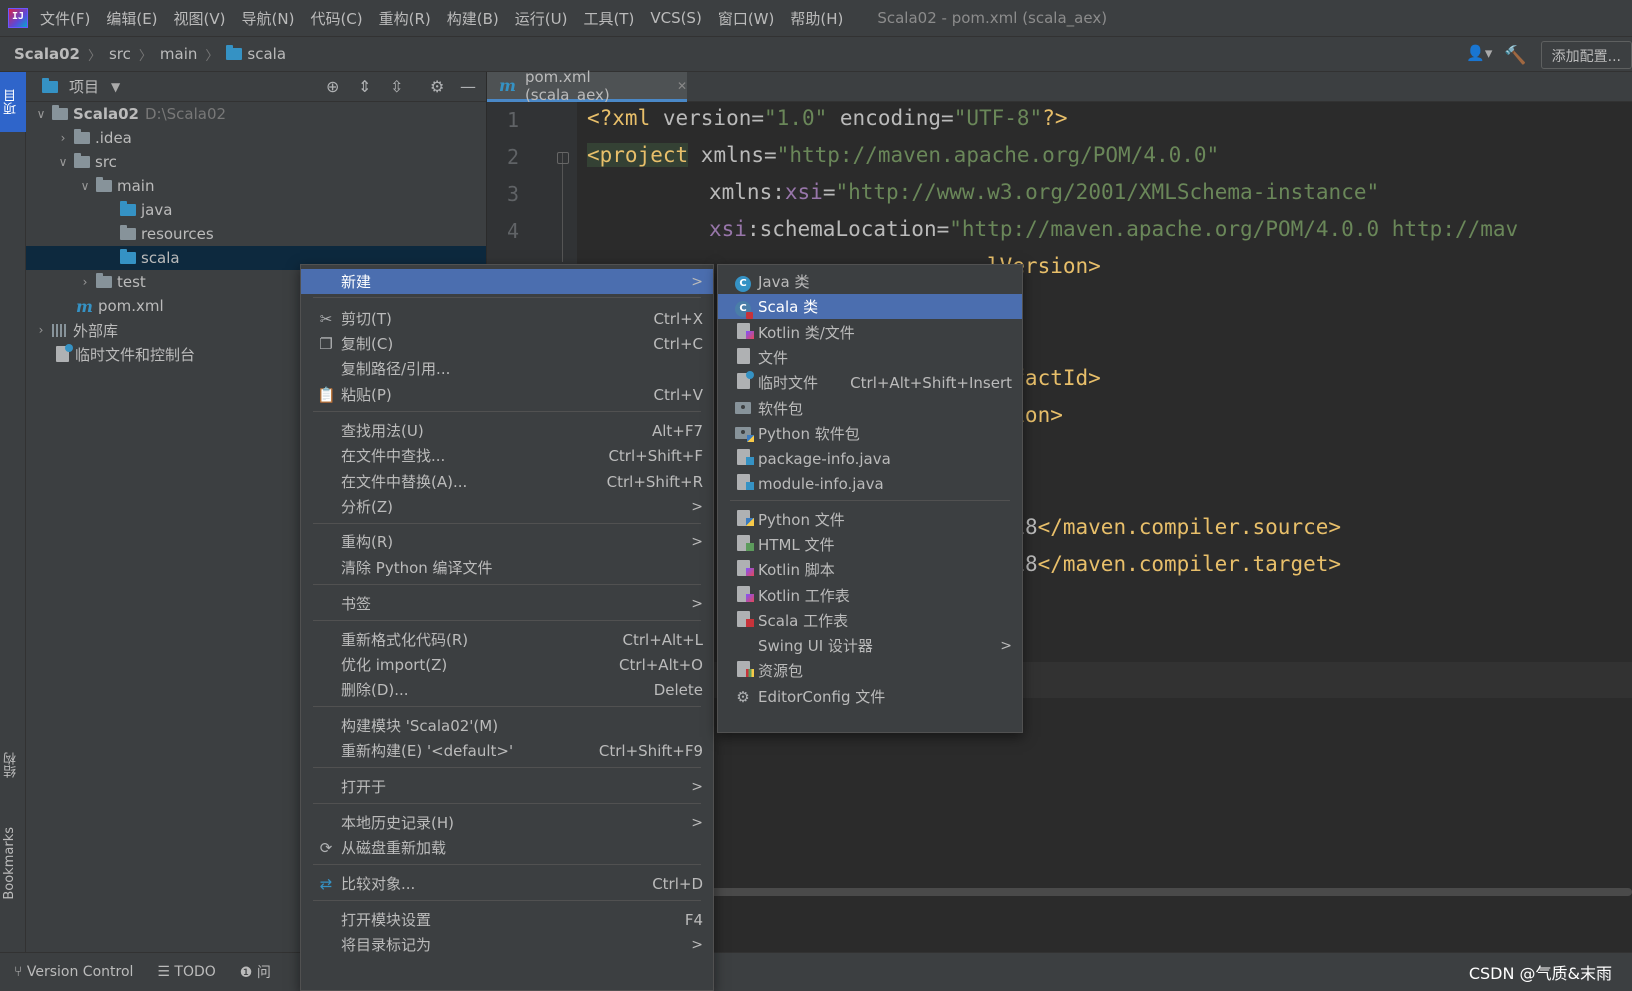 This screenshot has height=991, width=1632. What do you see at coordinates (675, 18) in the screenshot?
I see `menu-vcs: VCS(S)` at bounding box center [675, 18].